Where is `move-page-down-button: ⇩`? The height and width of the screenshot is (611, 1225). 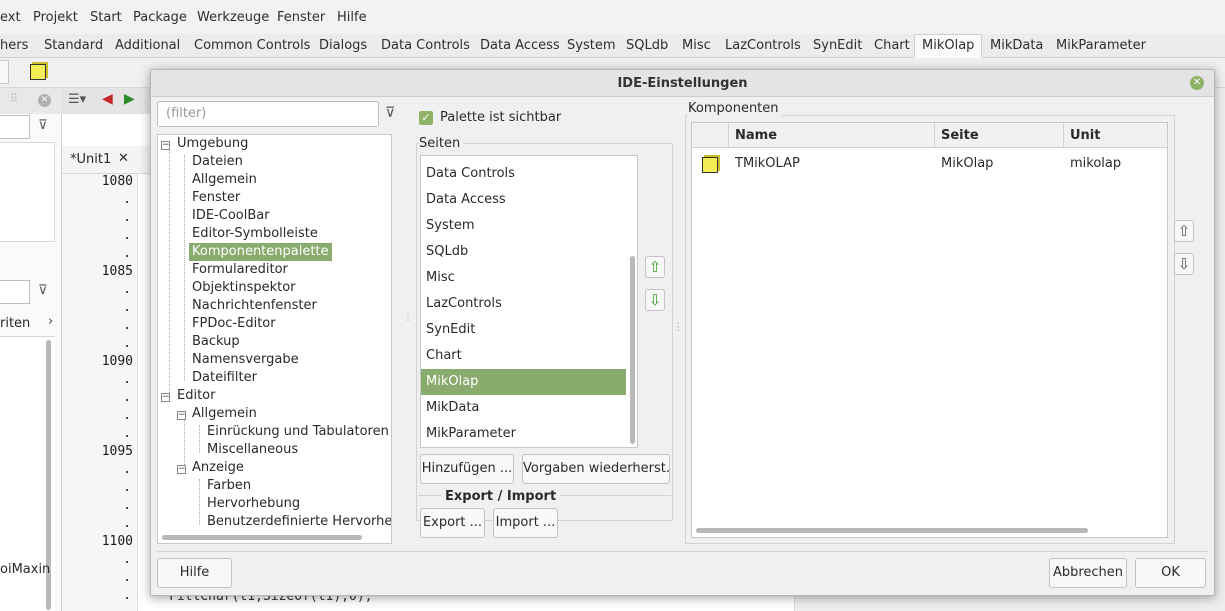 move-page-down-button: ⇩ is located at coordinates (655, 300).